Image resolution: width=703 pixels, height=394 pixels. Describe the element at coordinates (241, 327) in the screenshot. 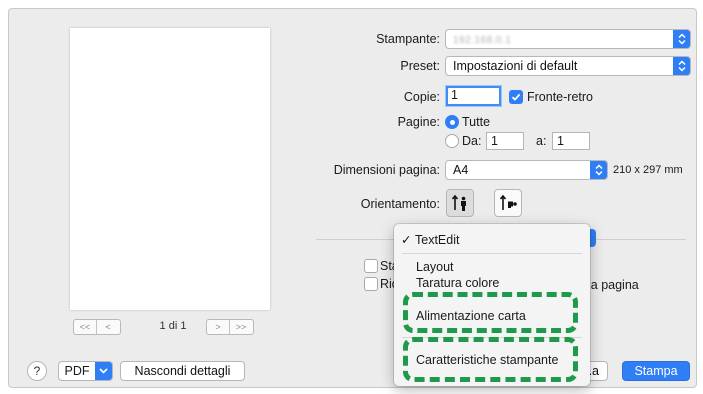

I see `last-page-button: >>` at that location.